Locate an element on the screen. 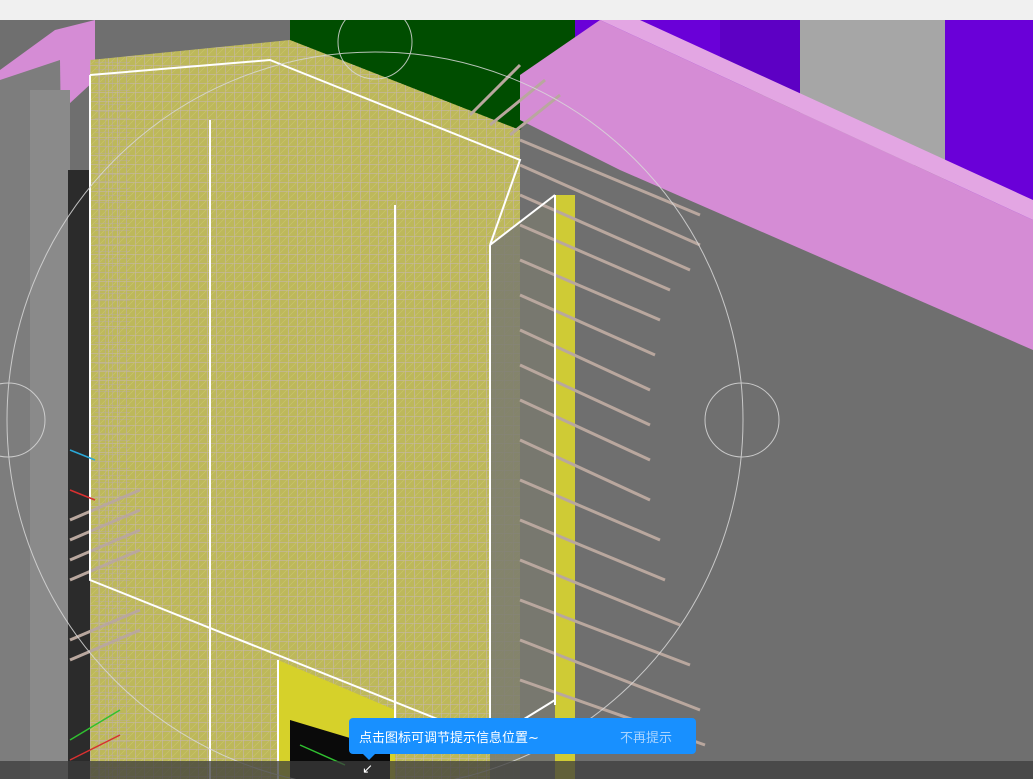 Image resolution: width=1033 pixels, height=779 pixels. move-corner-icon: ↙ is located at coordinates (374, 770).